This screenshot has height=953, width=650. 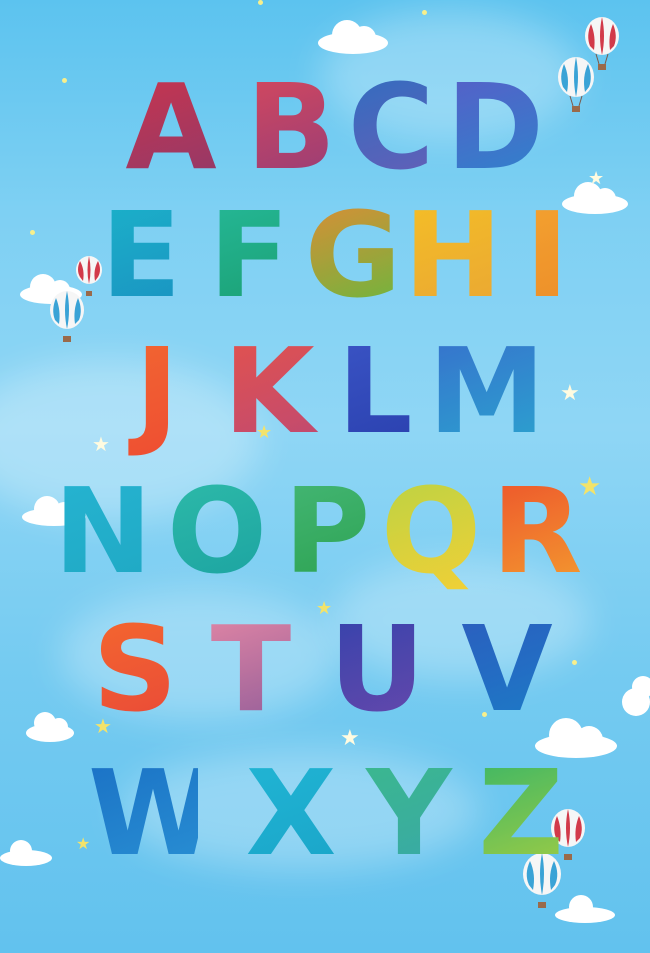 I want to click on letter-row-2: E F G H I, so click(x=325, y=255).